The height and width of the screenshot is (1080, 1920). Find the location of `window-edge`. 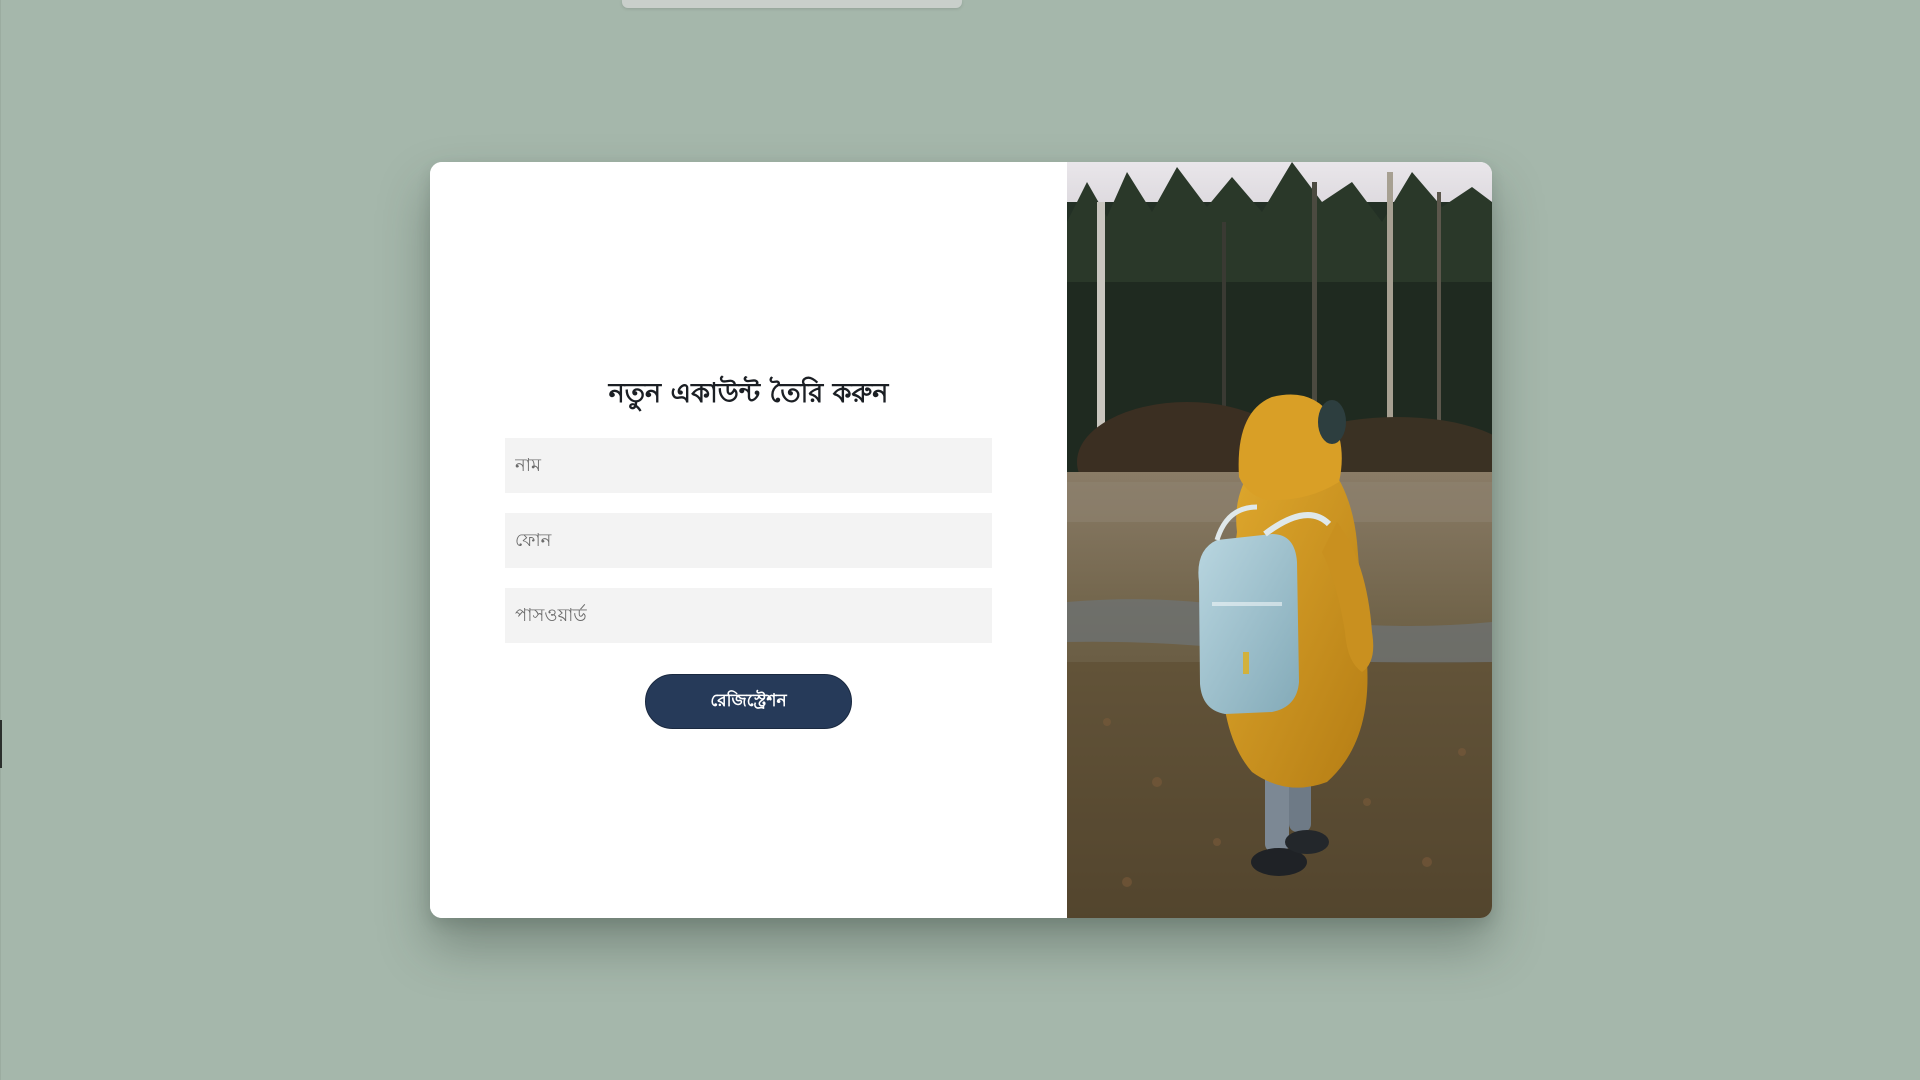

window-edge is located at coordinates (0, 540).